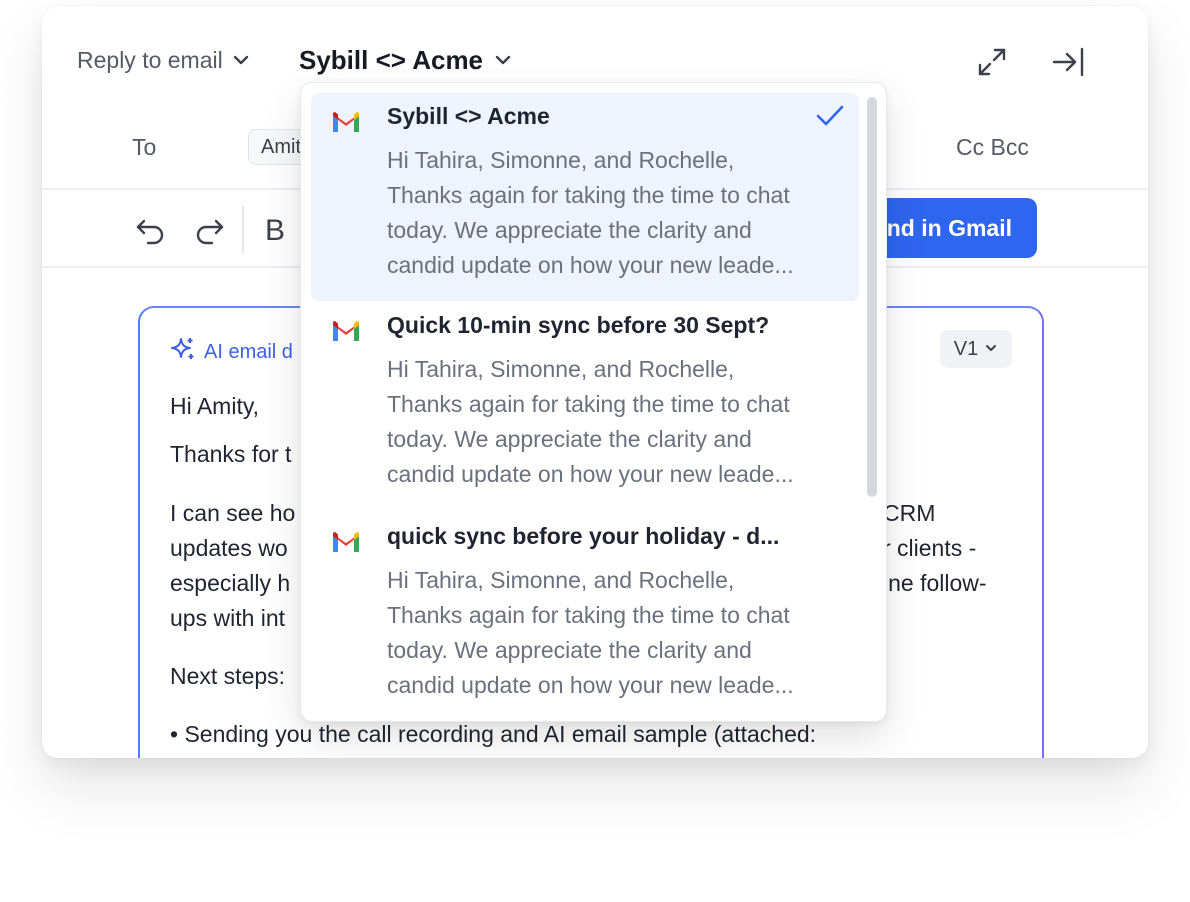  I want to click on draft-paragraph-line: CRM, so click(909, 513).